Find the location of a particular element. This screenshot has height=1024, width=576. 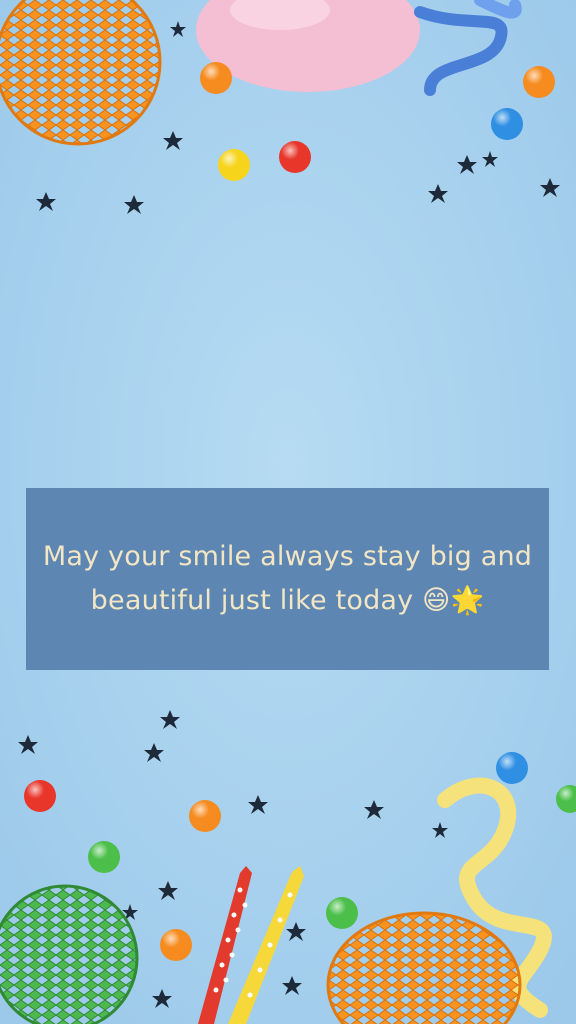

green-honeycomb-bottom is located at coordinates (69, 954).